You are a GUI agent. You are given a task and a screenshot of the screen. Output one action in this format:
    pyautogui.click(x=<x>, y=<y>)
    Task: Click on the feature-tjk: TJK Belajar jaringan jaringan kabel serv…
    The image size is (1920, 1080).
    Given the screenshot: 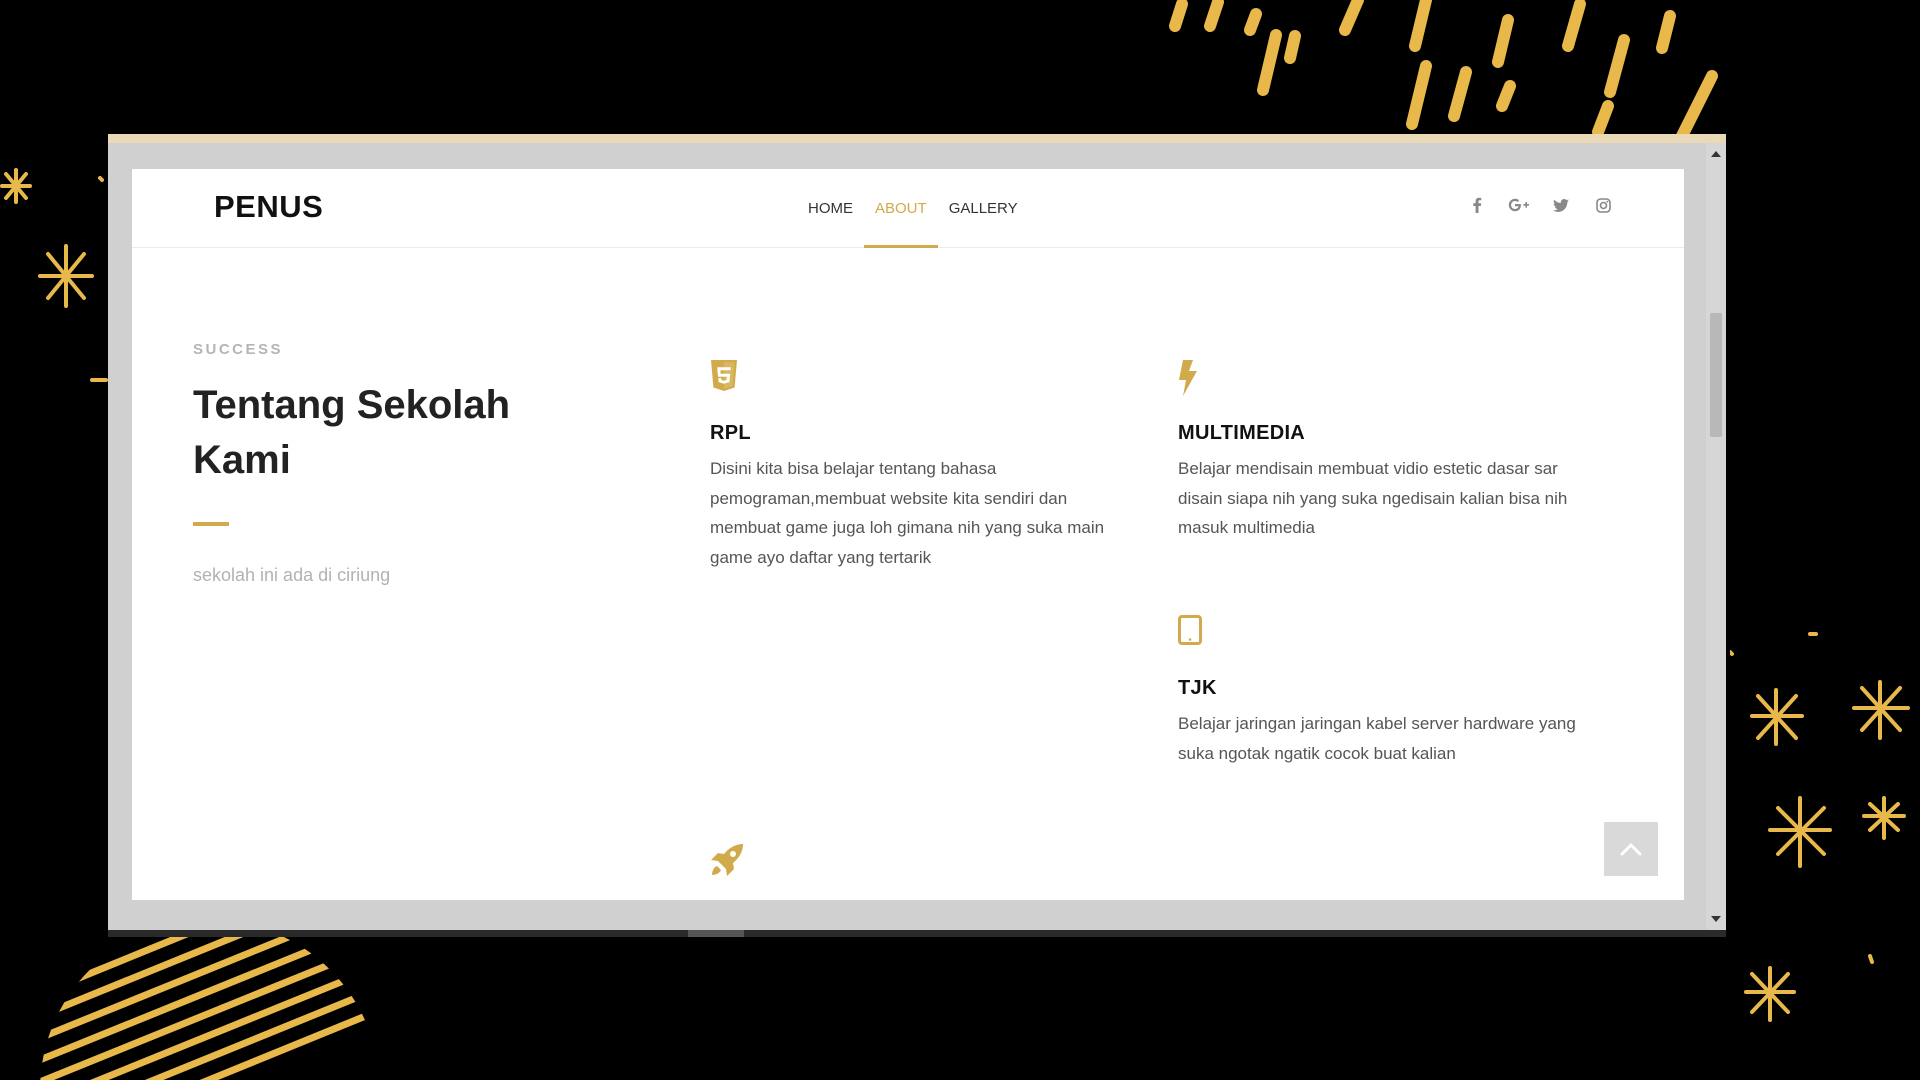 What is the action you would take?
    pyautogui.click(x=1388, y=691)
    